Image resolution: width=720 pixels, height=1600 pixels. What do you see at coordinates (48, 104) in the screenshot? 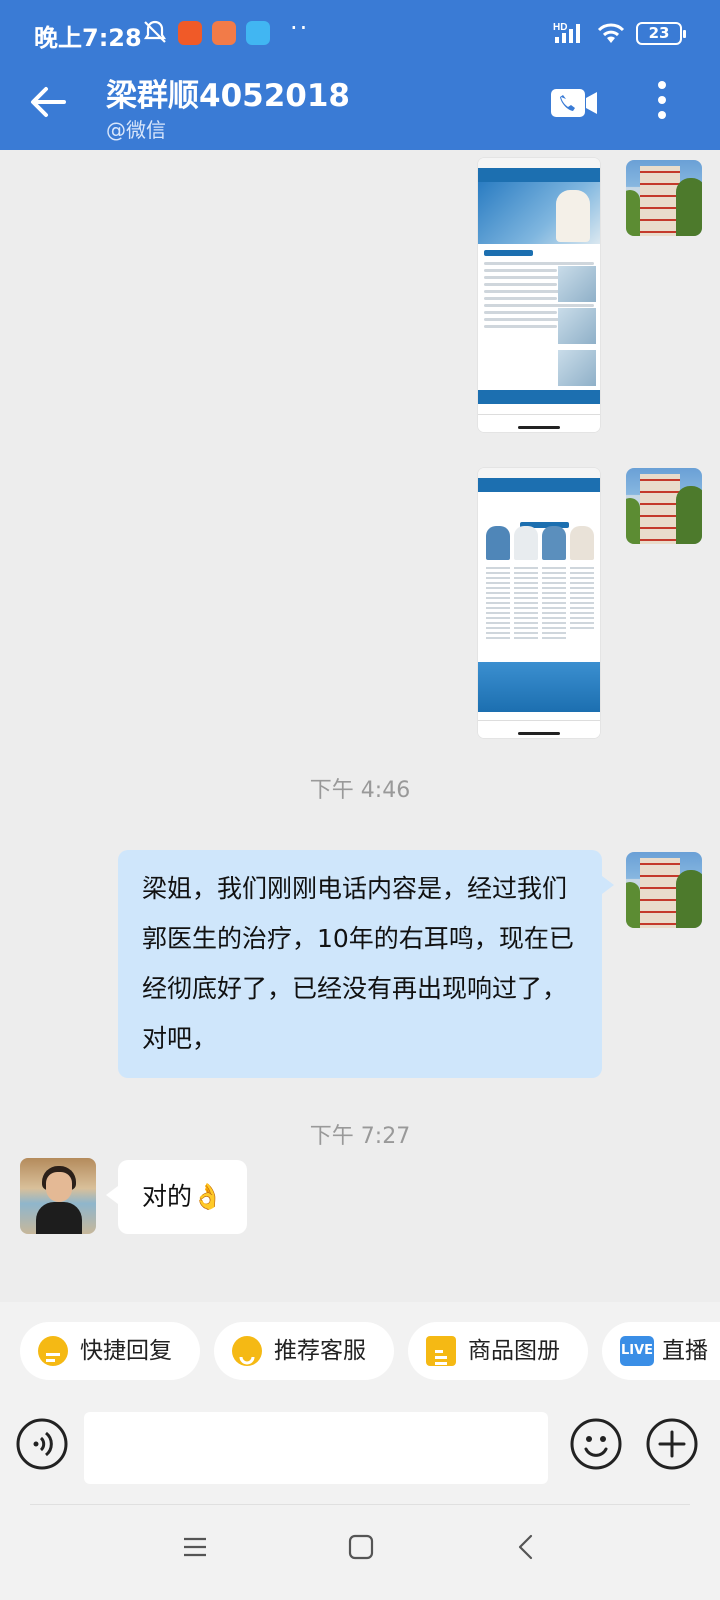
I see `back-arrow-icon` at bounding box center [48, 104].